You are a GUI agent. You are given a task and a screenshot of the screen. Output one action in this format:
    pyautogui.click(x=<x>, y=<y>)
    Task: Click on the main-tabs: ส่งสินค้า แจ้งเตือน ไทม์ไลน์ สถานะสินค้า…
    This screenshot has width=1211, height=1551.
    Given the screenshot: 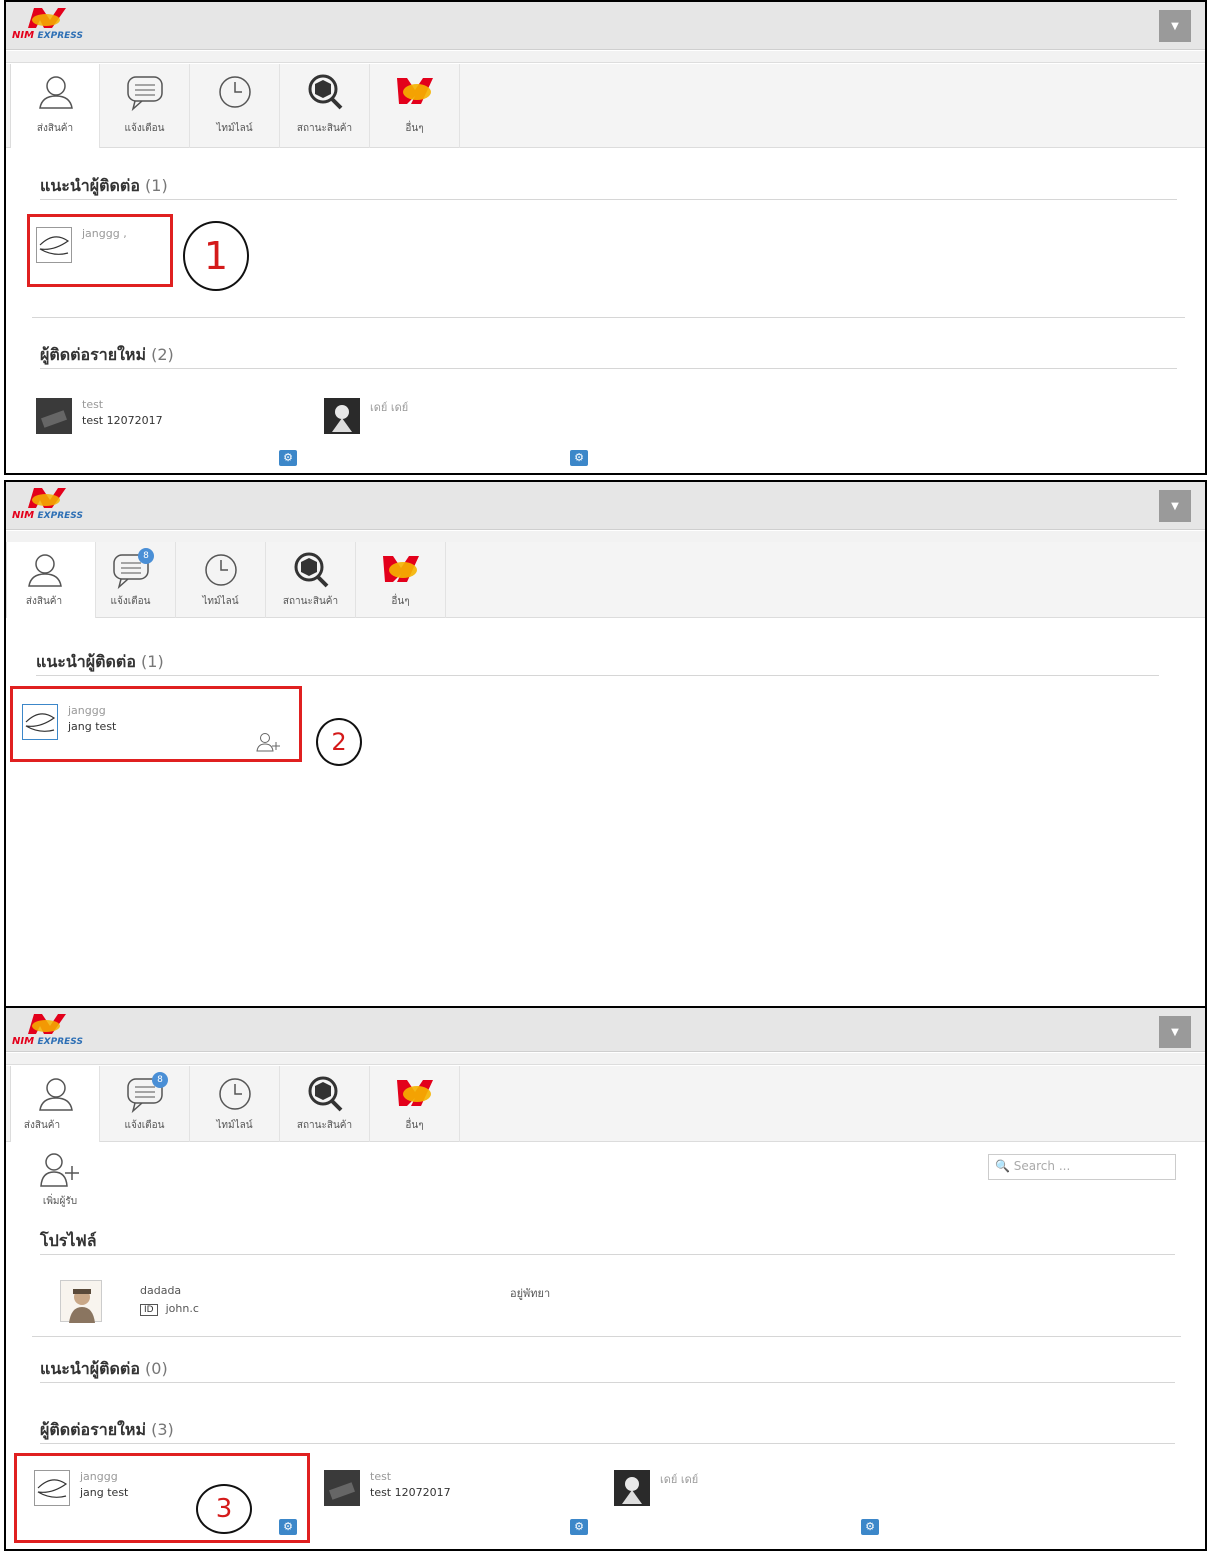 What is the action you would take?
    pyautogui.click(x=605, y=106)
    